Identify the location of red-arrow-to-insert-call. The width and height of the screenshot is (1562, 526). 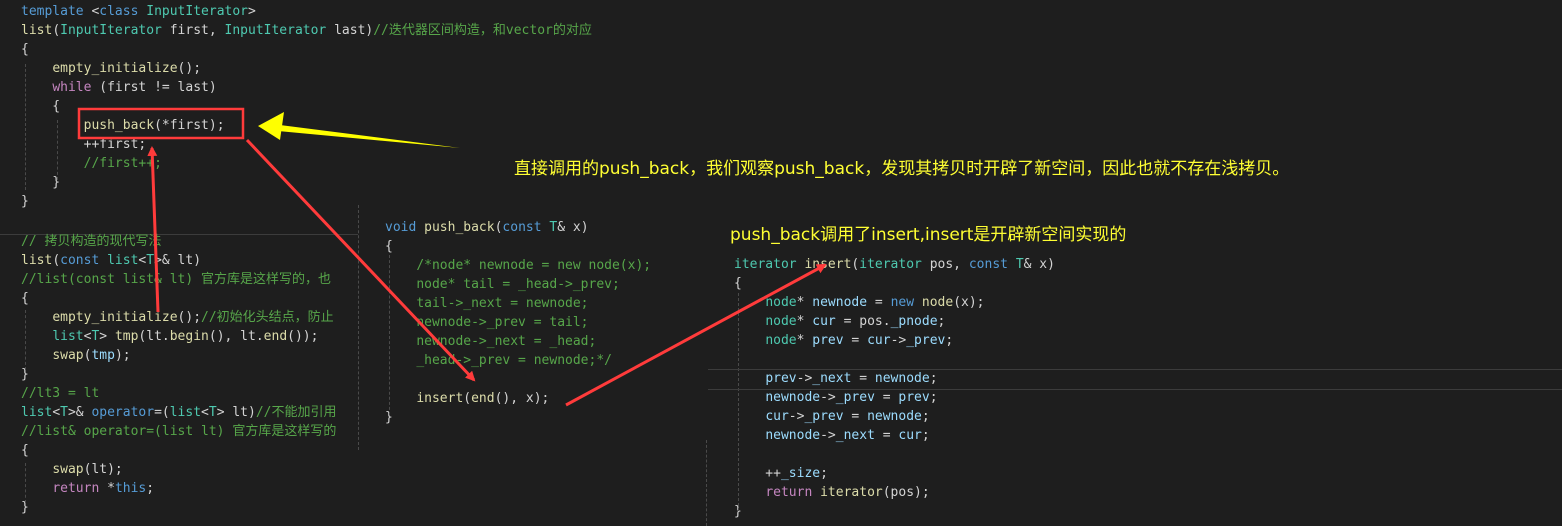
(360, 260).